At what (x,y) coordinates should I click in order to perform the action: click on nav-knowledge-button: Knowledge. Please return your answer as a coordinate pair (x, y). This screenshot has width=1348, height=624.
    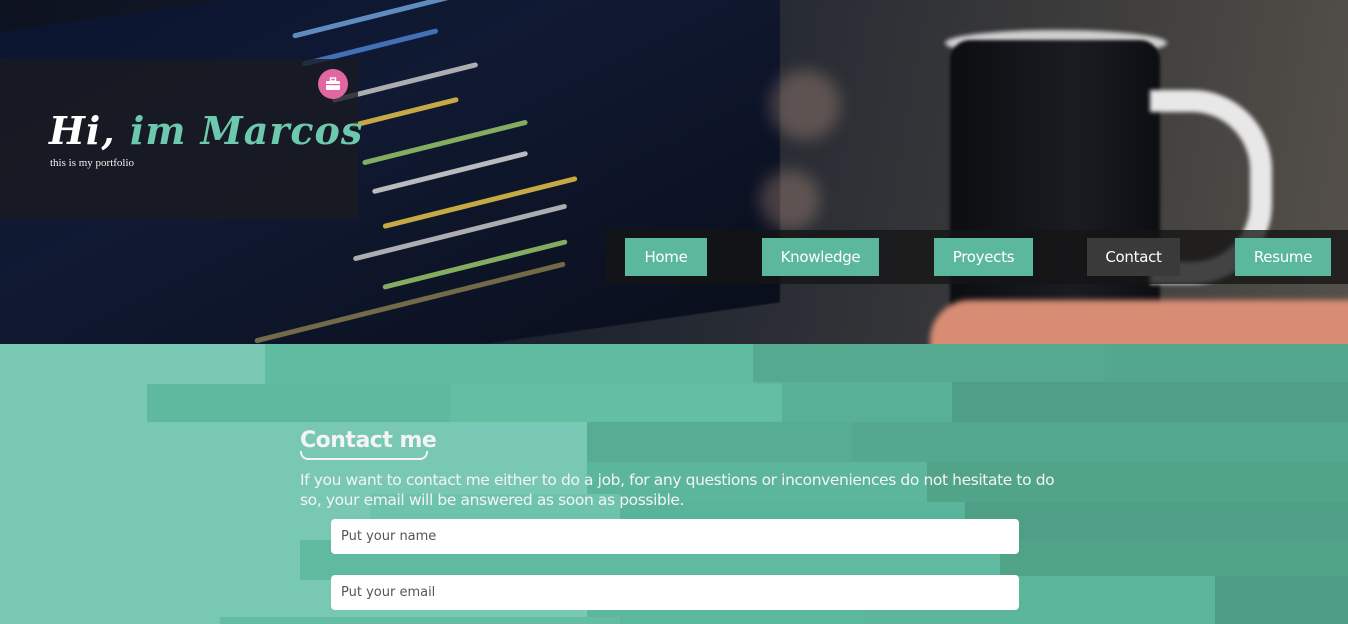
    Looking at the image, I should click on (820, 257).